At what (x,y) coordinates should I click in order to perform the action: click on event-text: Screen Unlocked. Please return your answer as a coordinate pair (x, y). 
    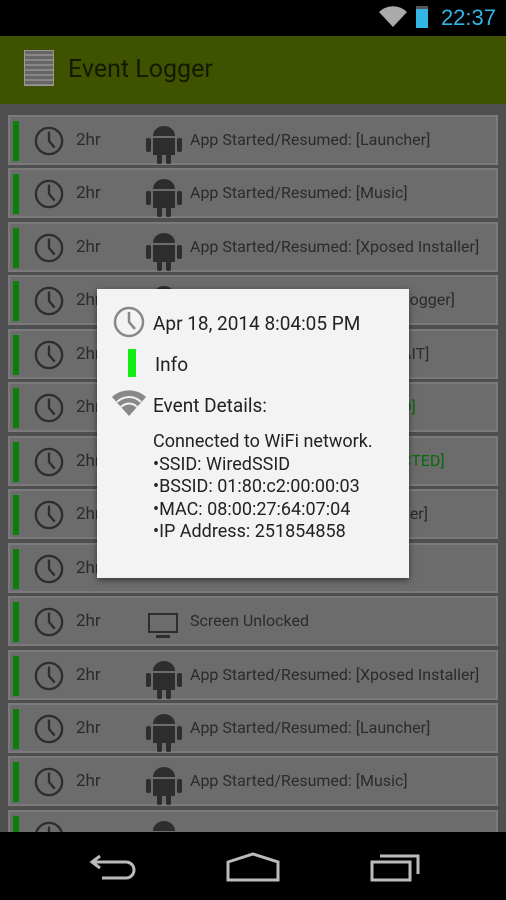
    Looking at the image, I should click on (249, 621).